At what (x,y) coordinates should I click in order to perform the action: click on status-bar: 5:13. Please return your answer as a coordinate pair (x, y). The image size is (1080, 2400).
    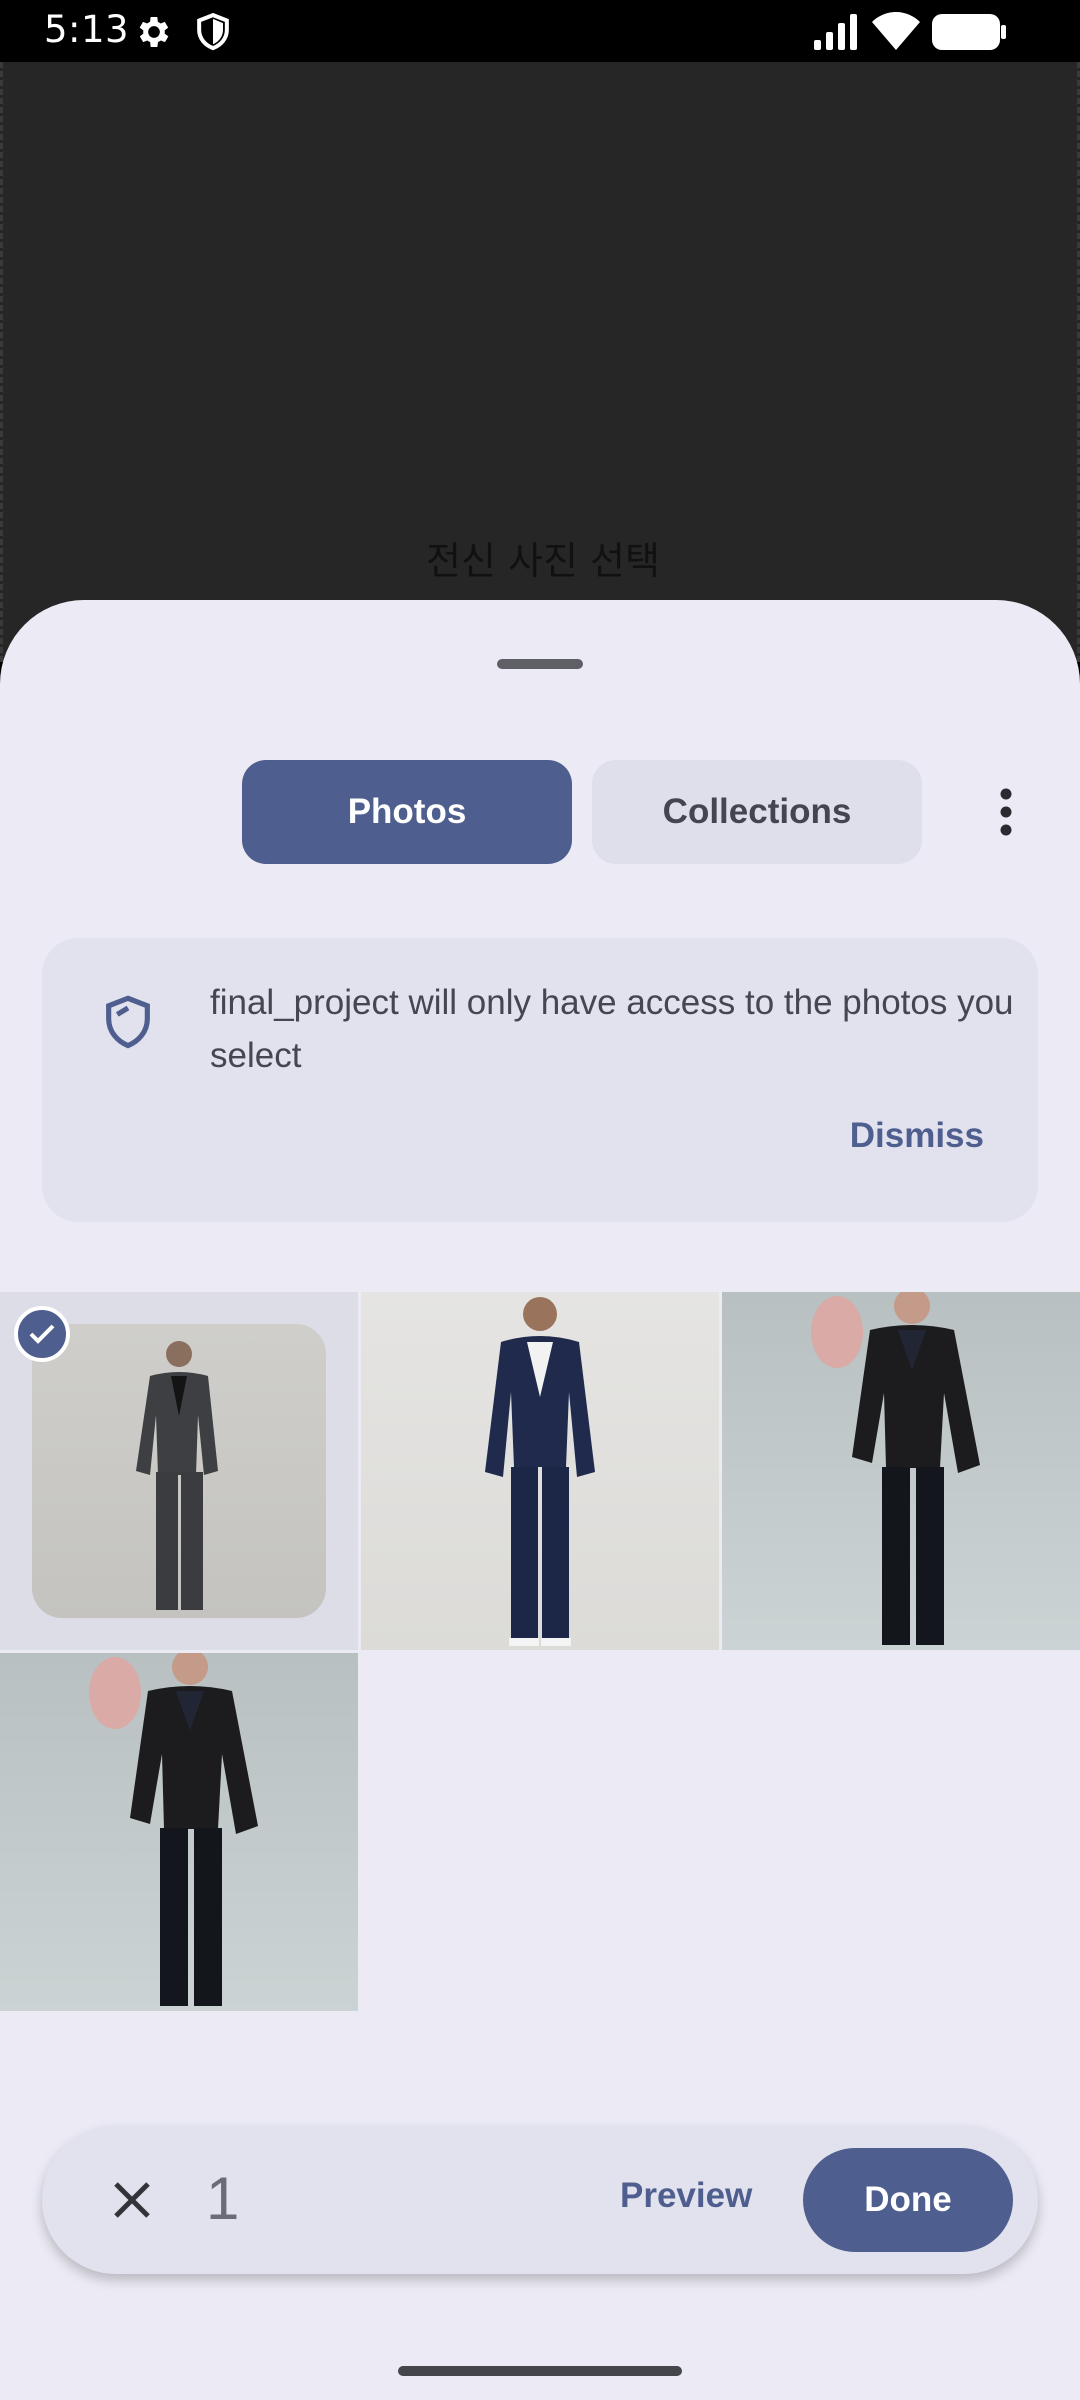
    Looking at the image, I should click on (540, 31).